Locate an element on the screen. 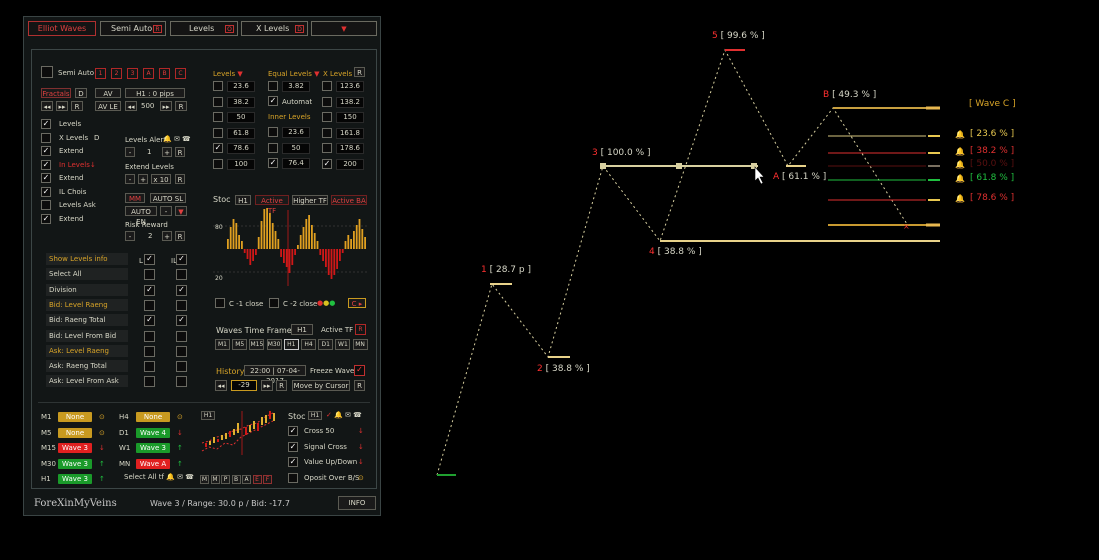  wave-value: [ 49.3 % ] is located at coordinates (854, 95).